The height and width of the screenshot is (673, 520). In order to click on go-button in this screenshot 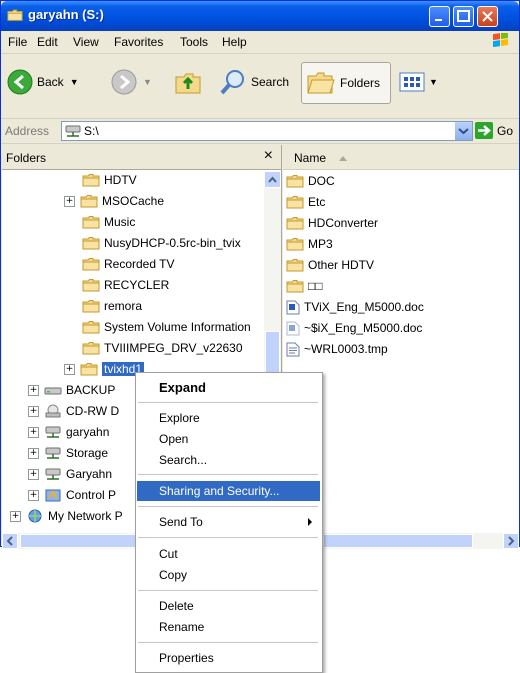, I will do `click(484, 130)`.